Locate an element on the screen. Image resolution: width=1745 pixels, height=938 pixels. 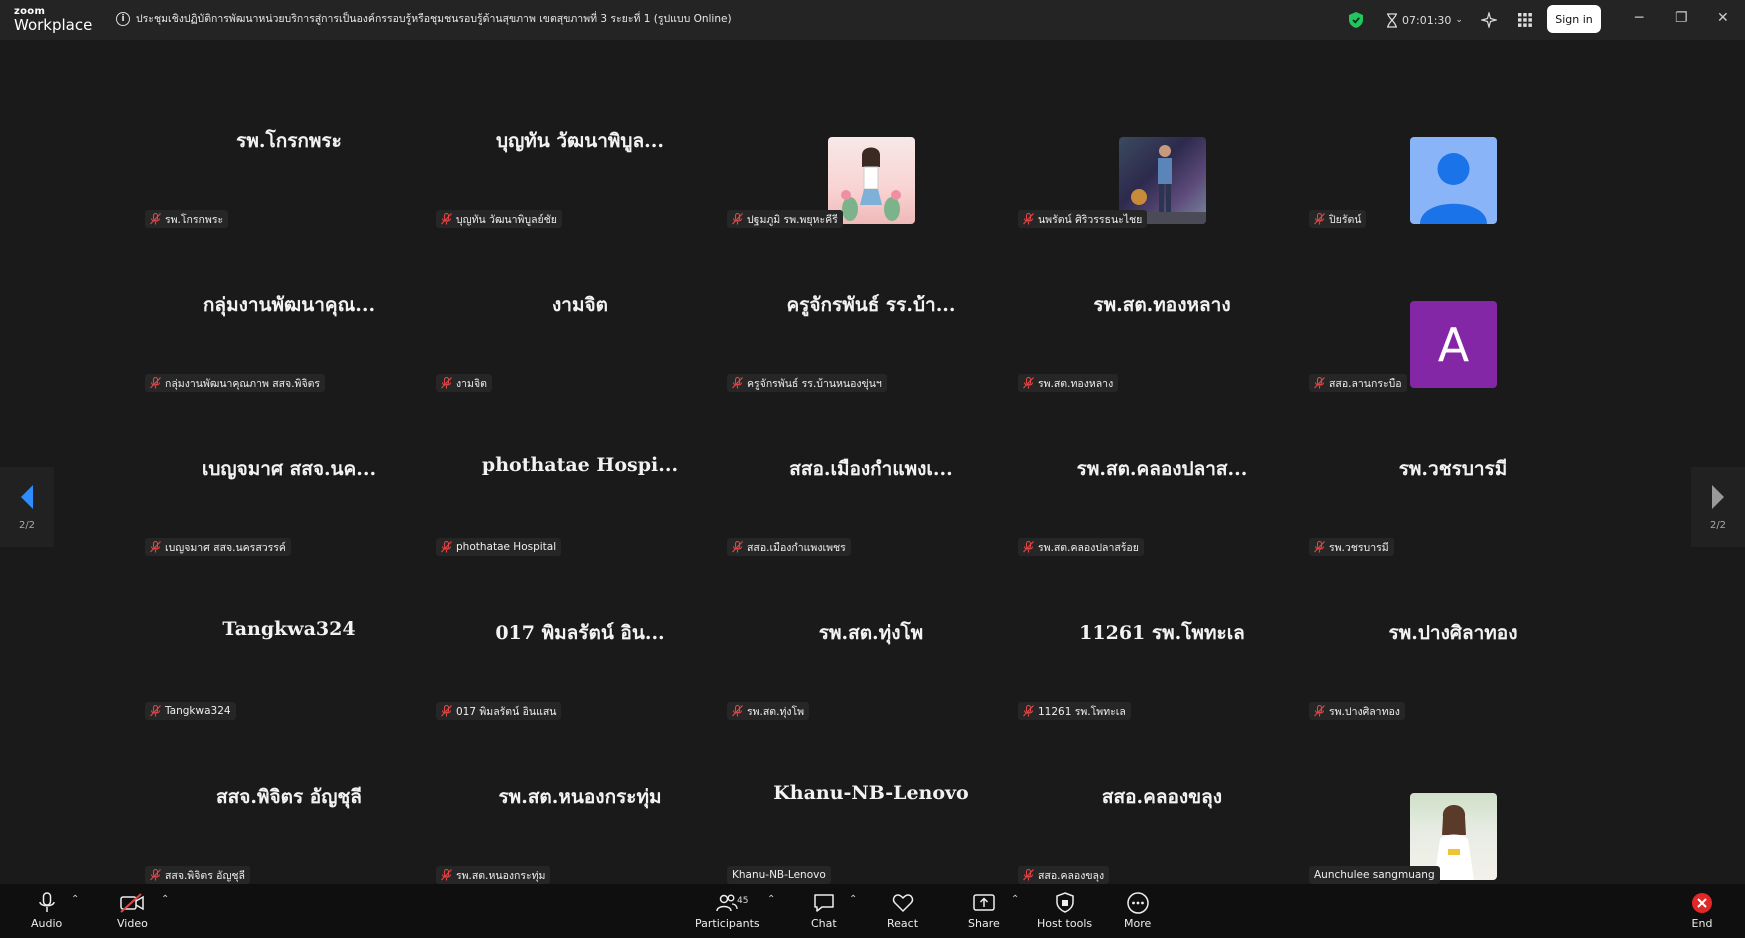
participant-tile: สสอ.คลองขลุง สสอ.คลองขลุง is located at coordinates (1162, 818).